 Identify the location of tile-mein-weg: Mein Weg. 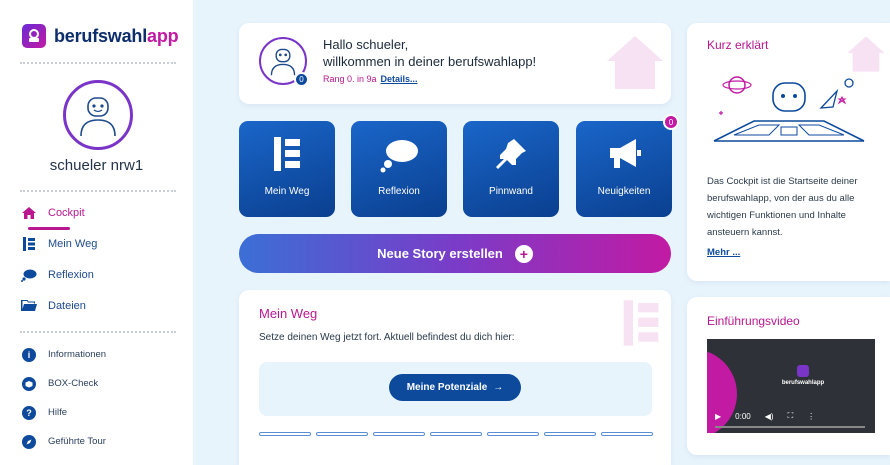
(287, 169).